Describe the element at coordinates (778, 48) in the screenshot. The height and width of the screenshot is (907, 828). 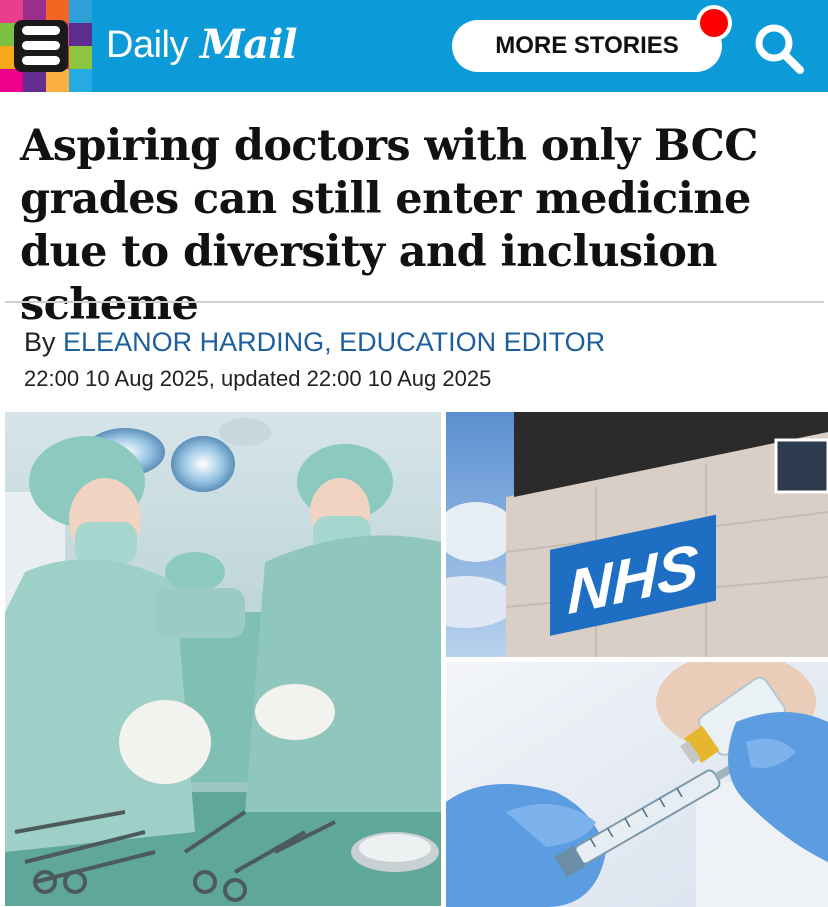
I see `search-icon` at that location.